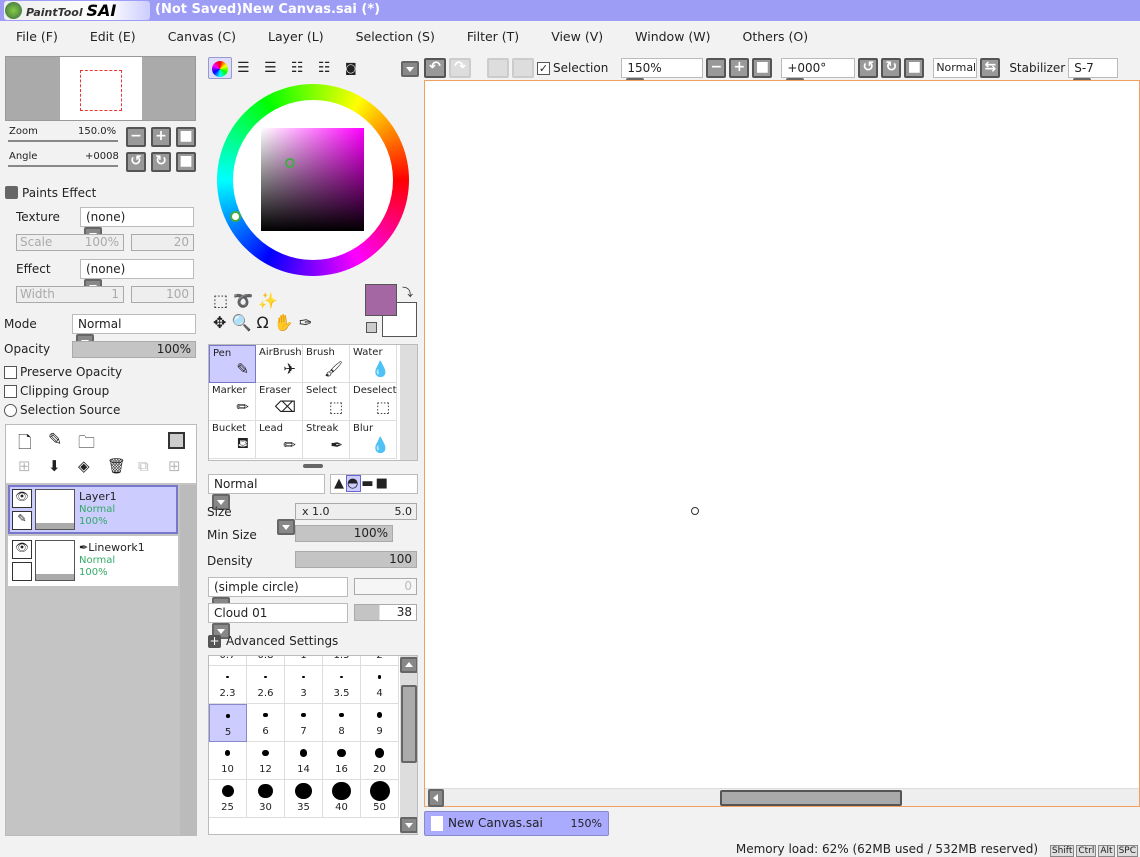 Image resolution: width=1140 pixels, height=857 pixels. What do you see at coordinates (161, 137) in the screenshot?
I see `zoom-in-button: +` at bounding box center [161, 137].